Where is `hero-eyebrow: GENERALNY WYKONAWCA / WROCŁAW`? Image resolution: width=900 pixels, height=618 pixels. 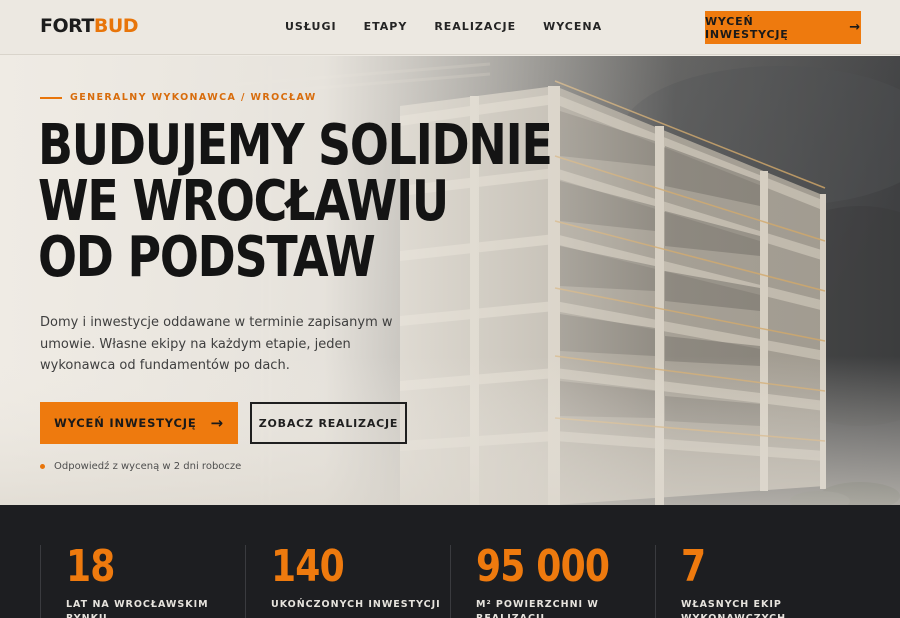 hero-eyebrow: GENERALNY WYKONAWCA / WROCŁAW is located at coordinates (178, 97).